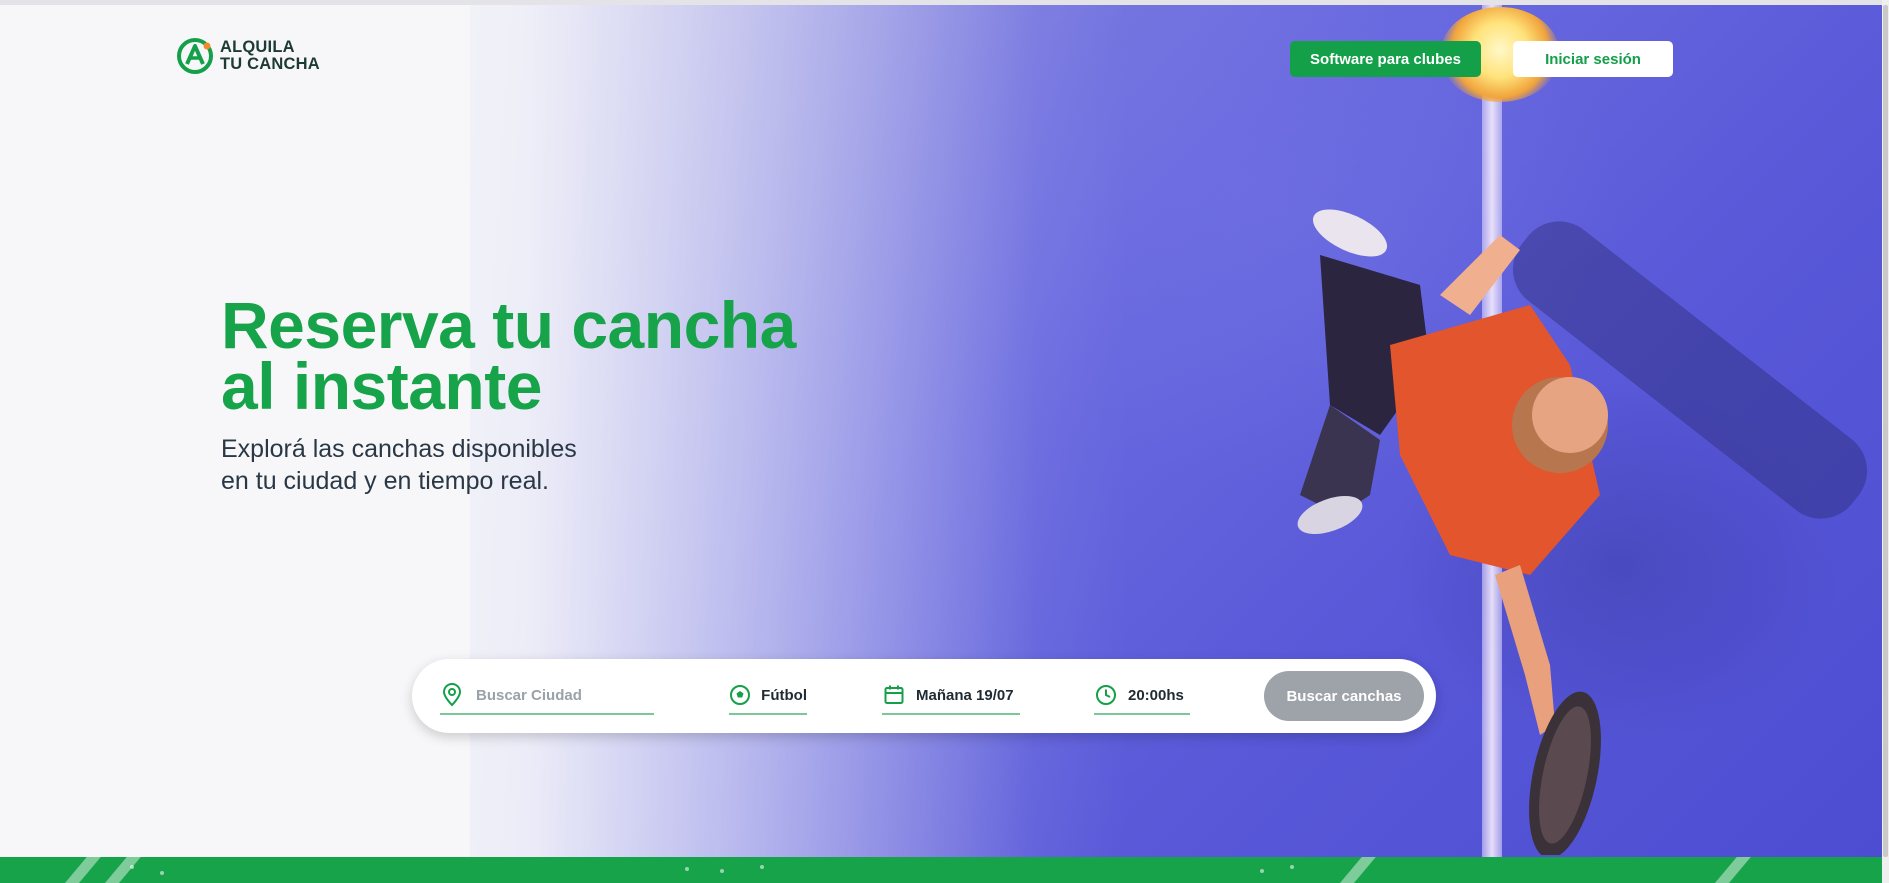  Describe the element at coordinates (270, 64) in the screenshot. I see `logo-line2: TU CANCHA` at that location.